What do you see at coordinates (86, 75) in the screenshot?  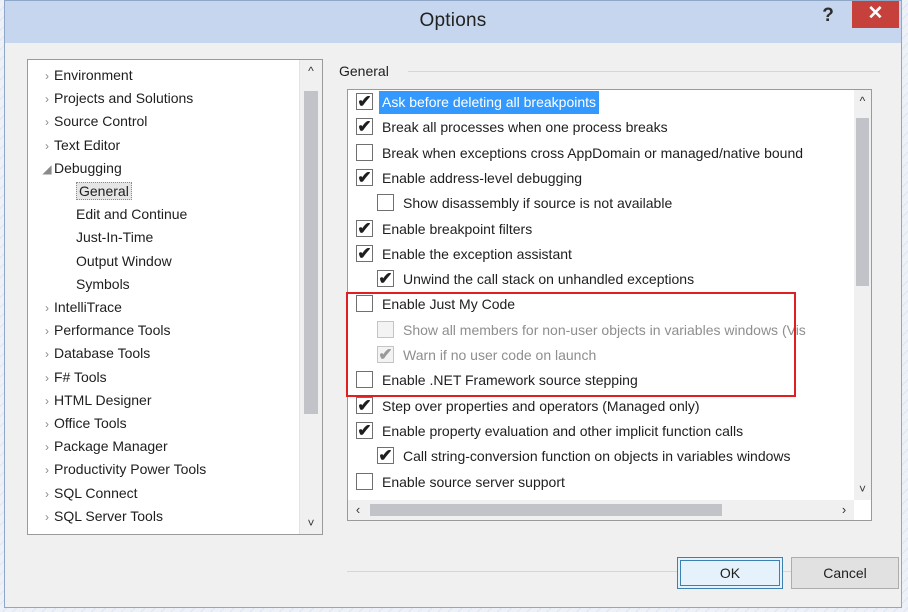 I see `tree-item: › Environment` at bounding box center [86, 75].